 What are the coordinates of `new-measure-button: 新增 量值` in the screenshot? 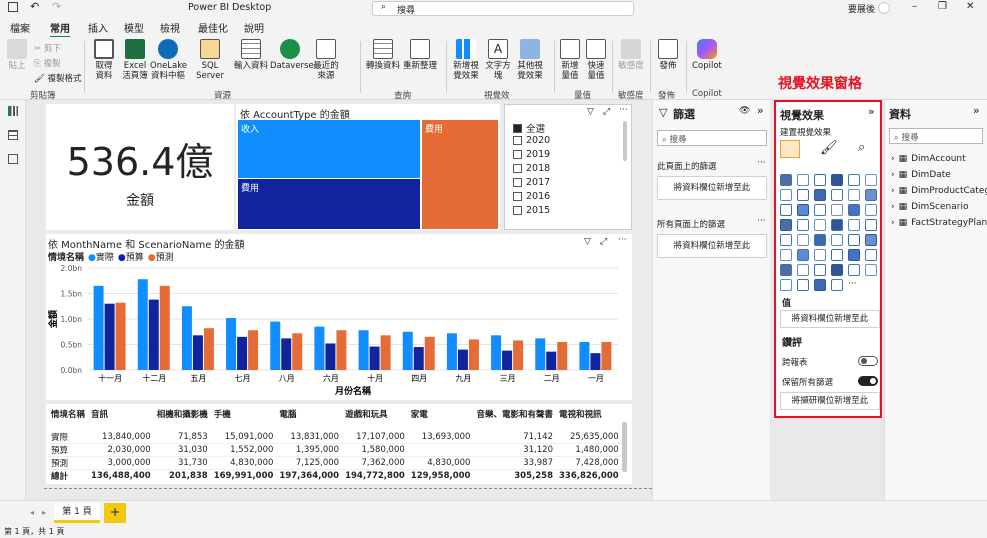 It's located at (570, 60).